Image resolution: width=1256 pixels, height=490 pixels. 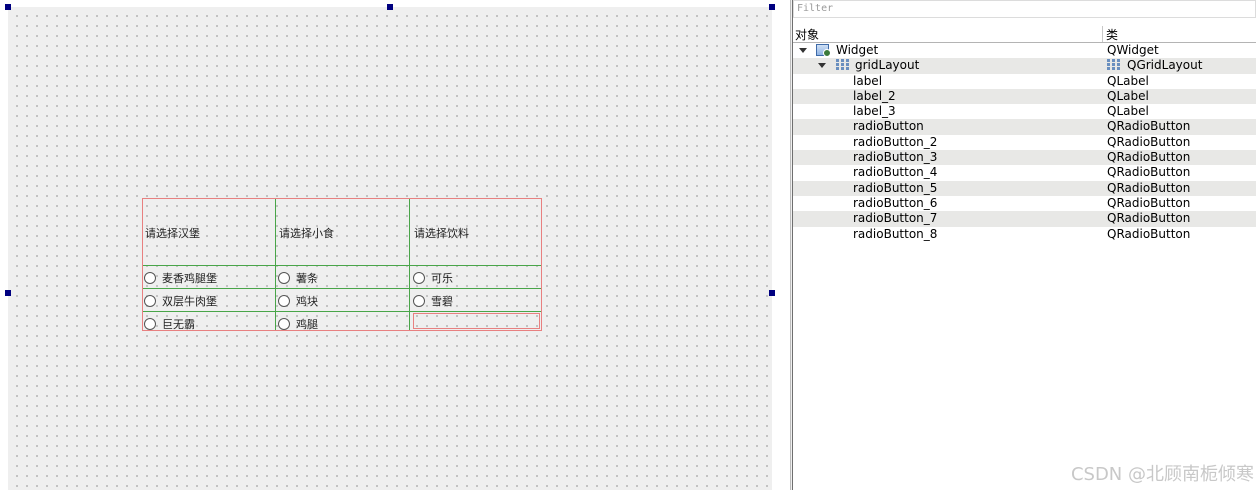 What do you see at coordinates (895, 141) in the screenshot?
I see `tree-object-name: radioButton_2` at bounding box center [895, 141].